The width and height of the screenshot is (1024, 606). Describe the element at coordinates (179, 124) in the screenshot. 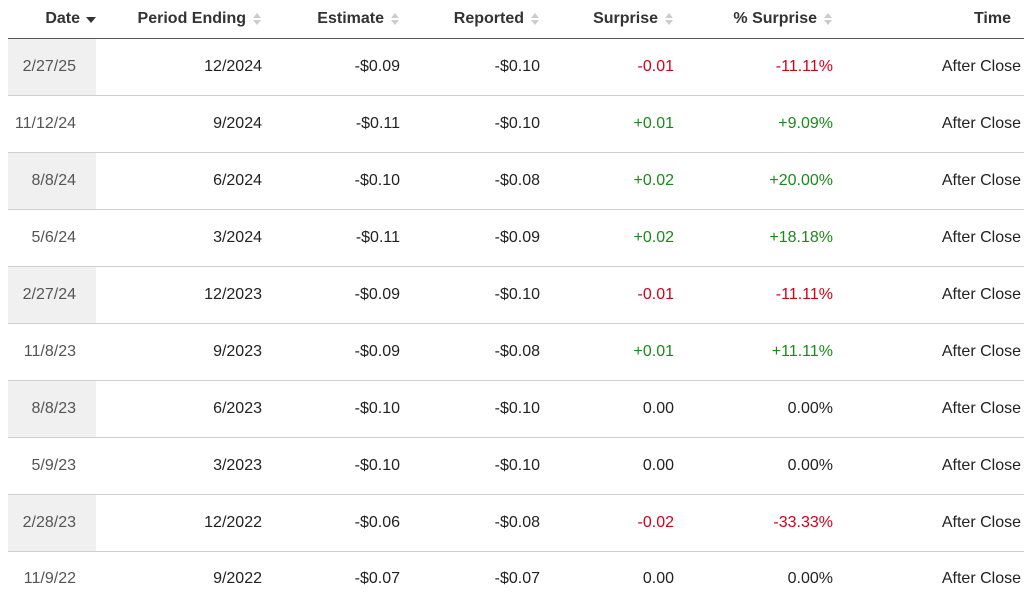

I see `cell-period-ending: 9/2024` at that location.